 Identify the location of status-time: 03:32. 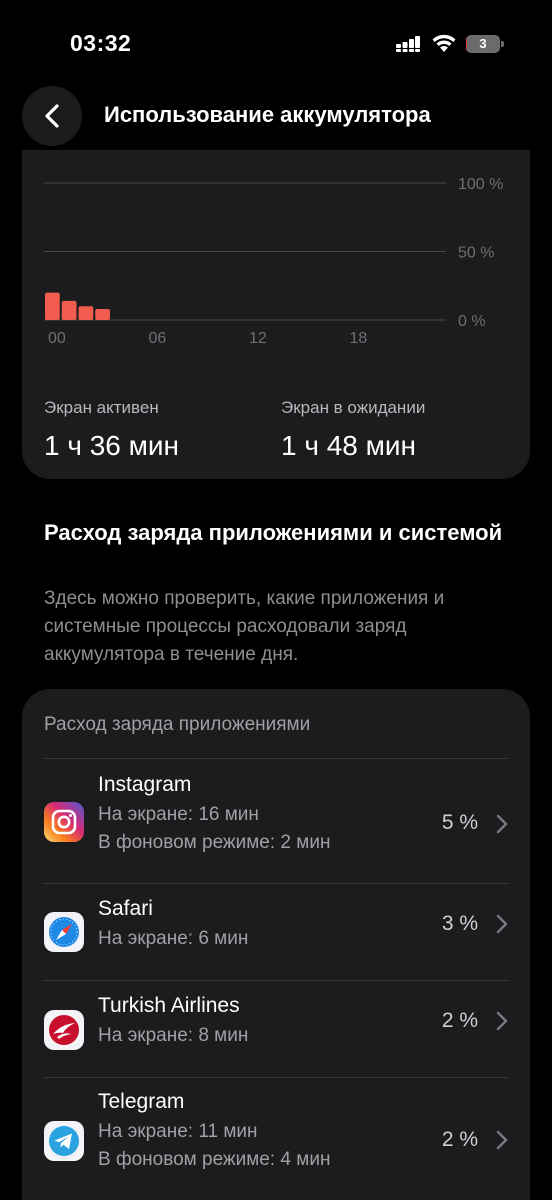
(101, 43).